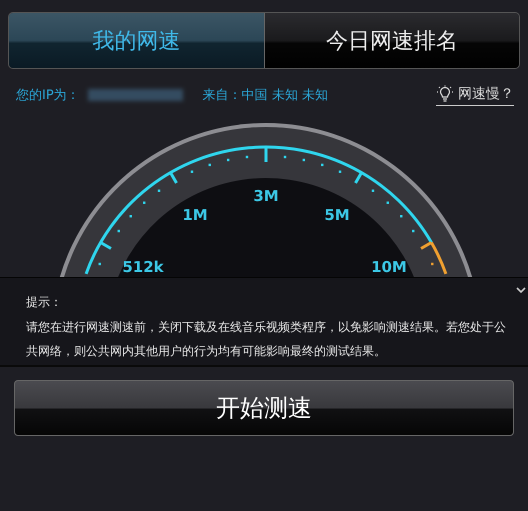  I want to click on chevron-icon, so click(521, 290).